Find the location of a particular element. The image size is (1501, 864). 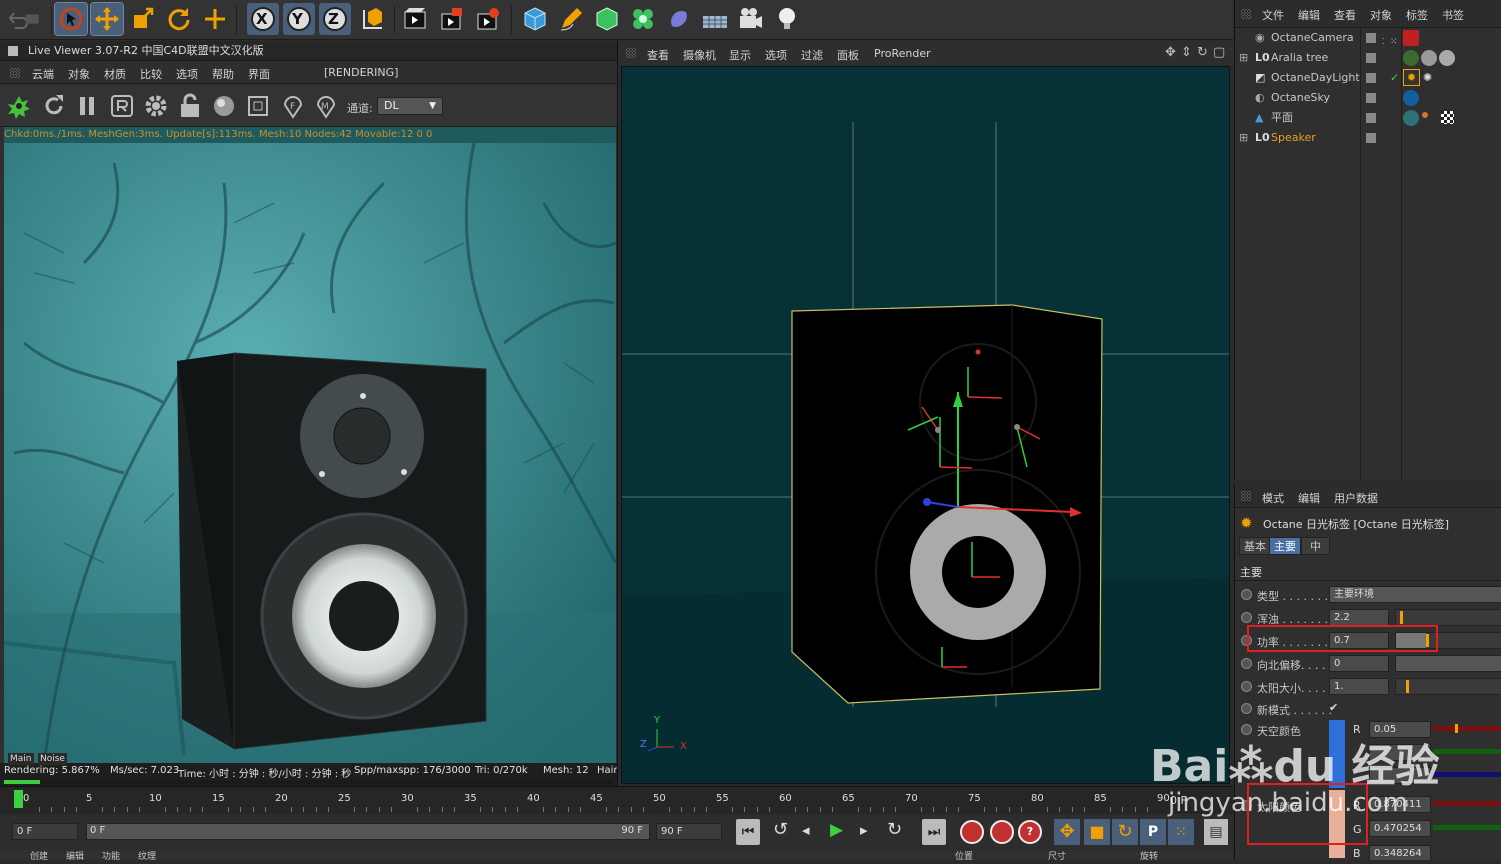

playhead is located at coordinates (18, 799).